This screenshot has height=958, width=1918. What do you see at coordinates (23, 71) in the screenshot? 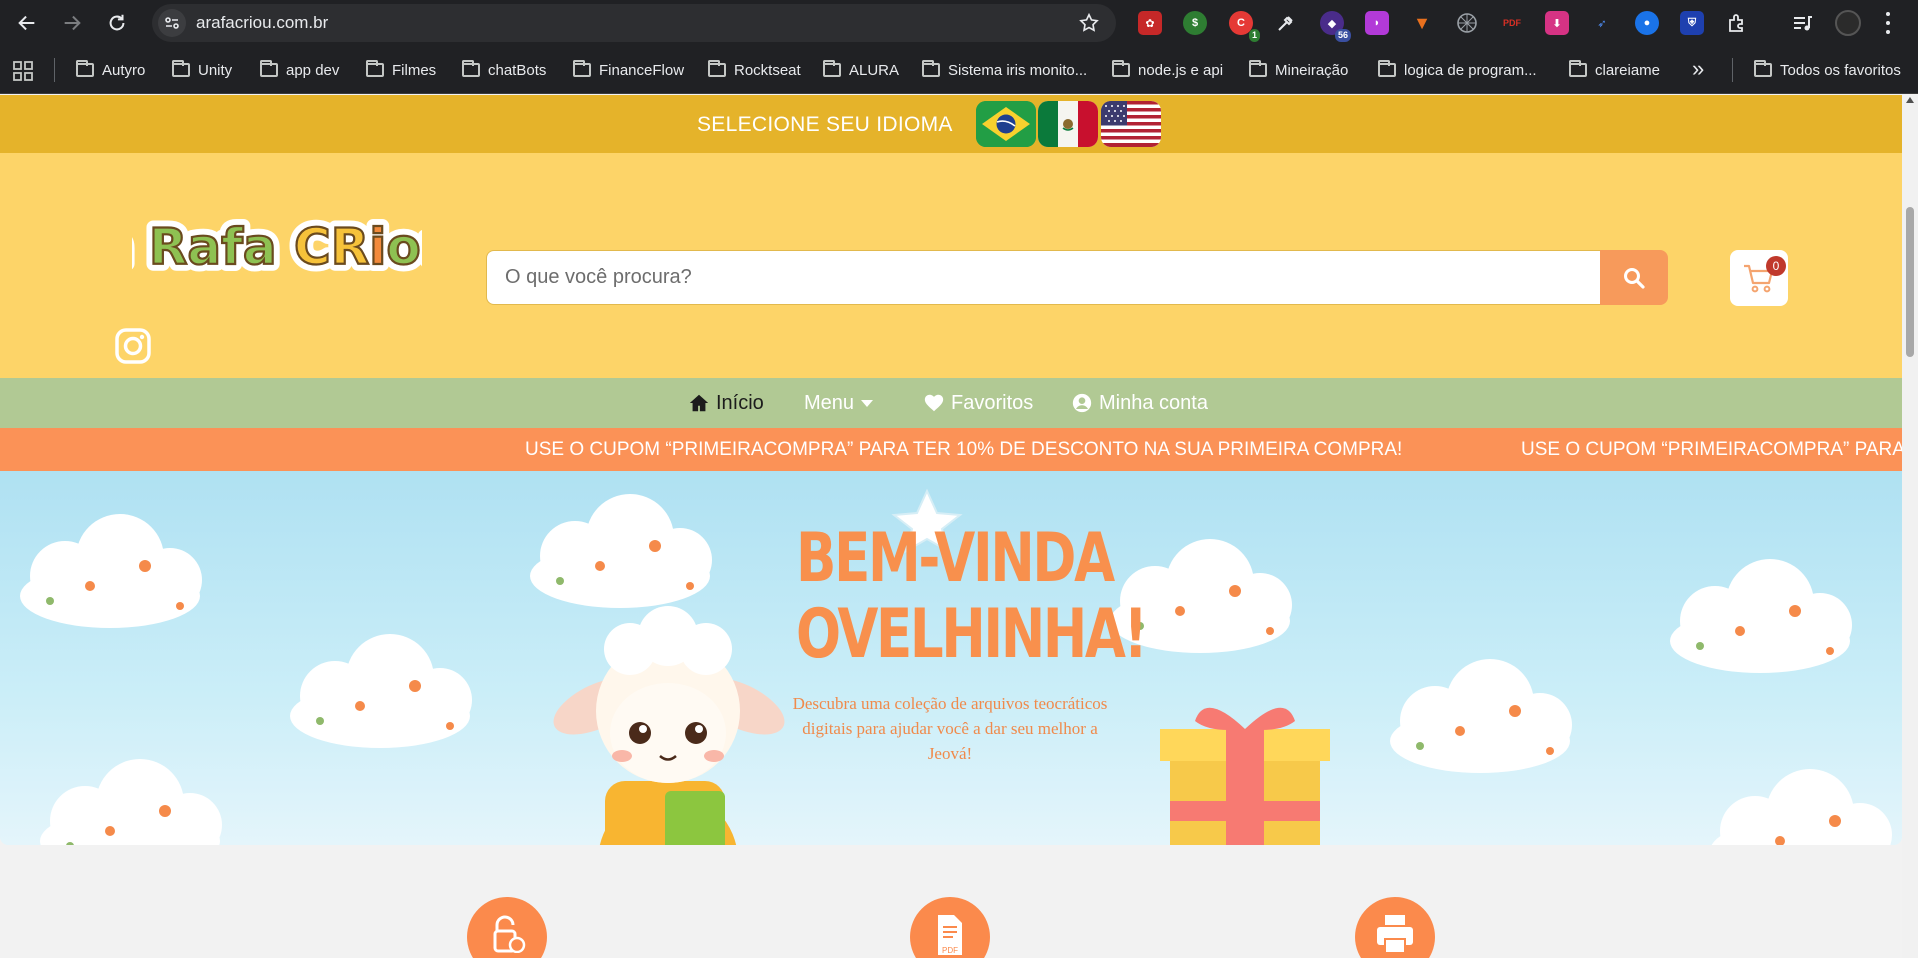
I see `apps-grid-icon` at bounding box center [23, 71].